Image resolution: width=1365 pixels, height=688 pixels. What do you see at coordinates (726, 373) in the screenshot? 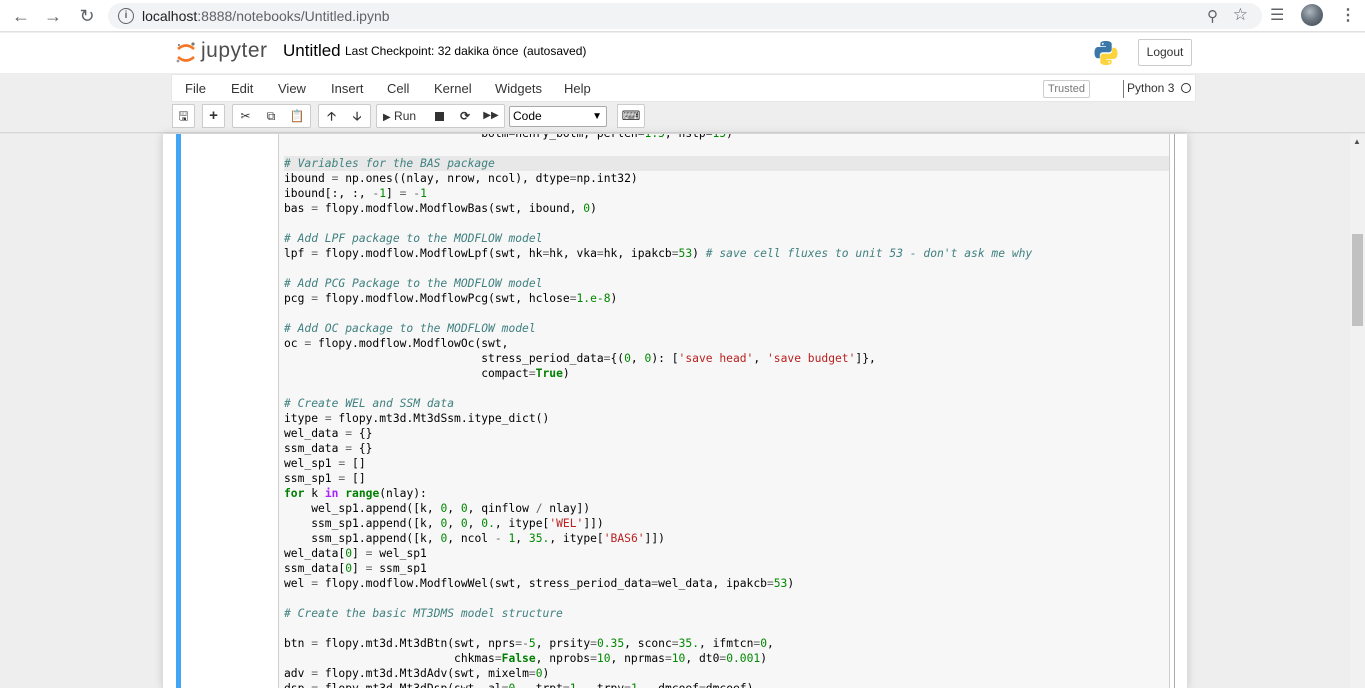
I see `code-line: compact=True)` at bounding box center [726, 373].